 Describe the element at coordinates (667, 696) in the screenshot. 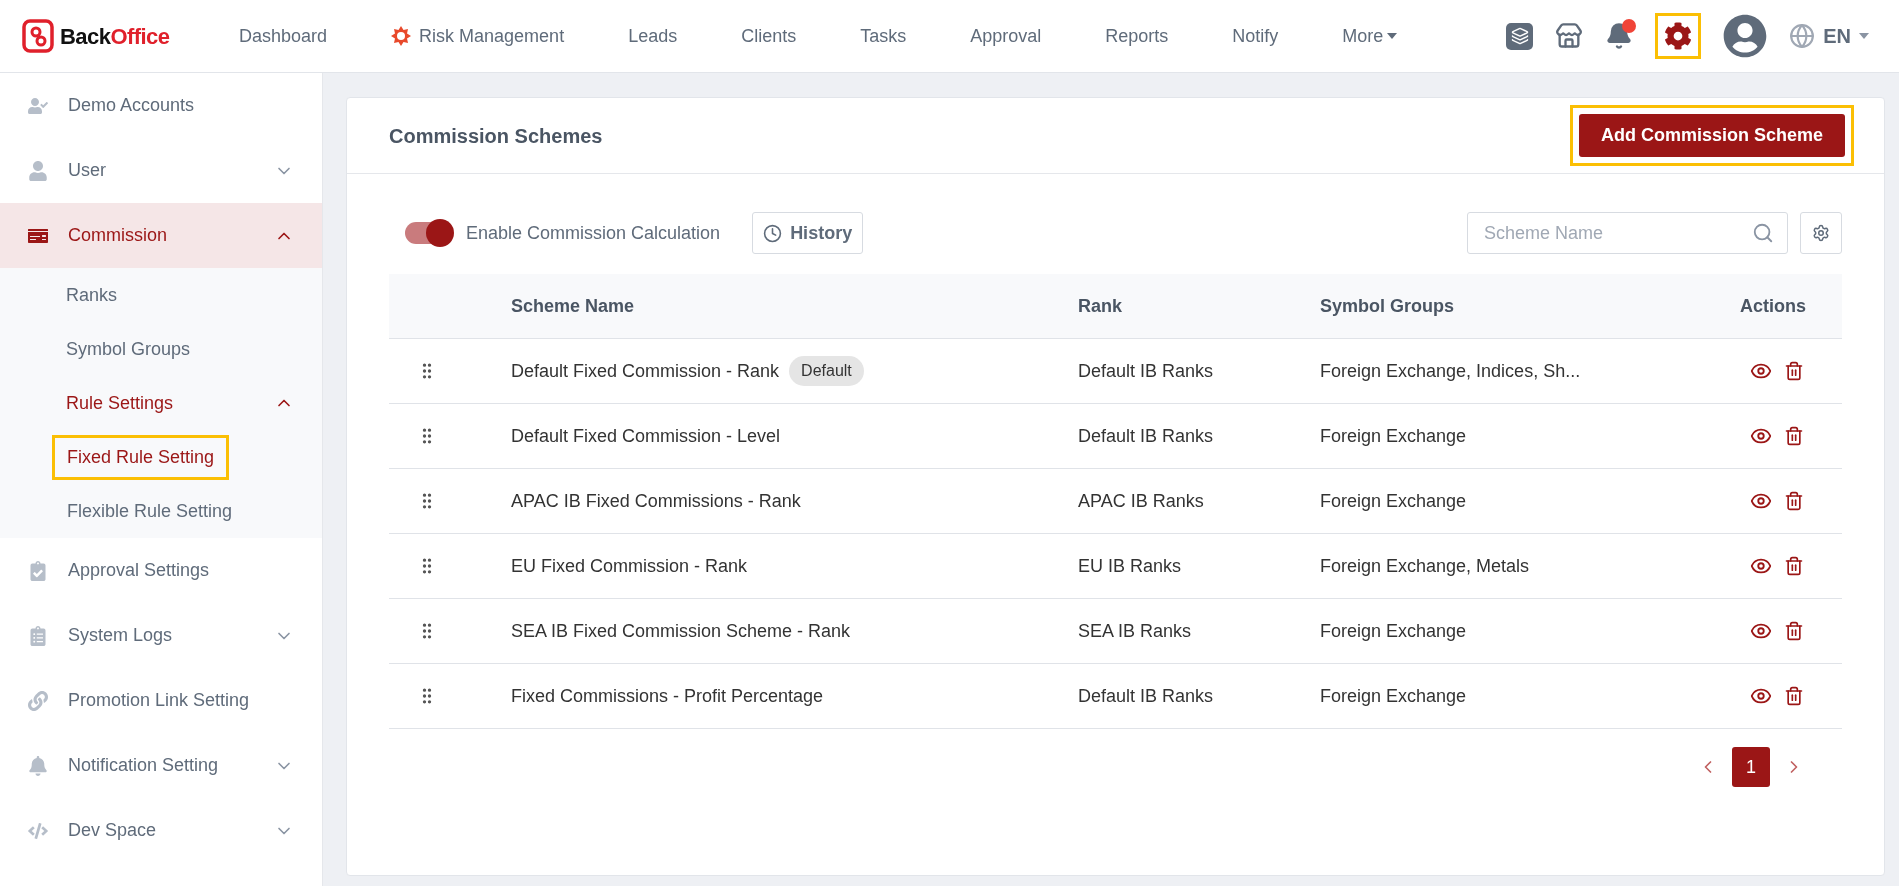

I see `scheme-name: Fixed Commissions - Profit Percentage` at that location.